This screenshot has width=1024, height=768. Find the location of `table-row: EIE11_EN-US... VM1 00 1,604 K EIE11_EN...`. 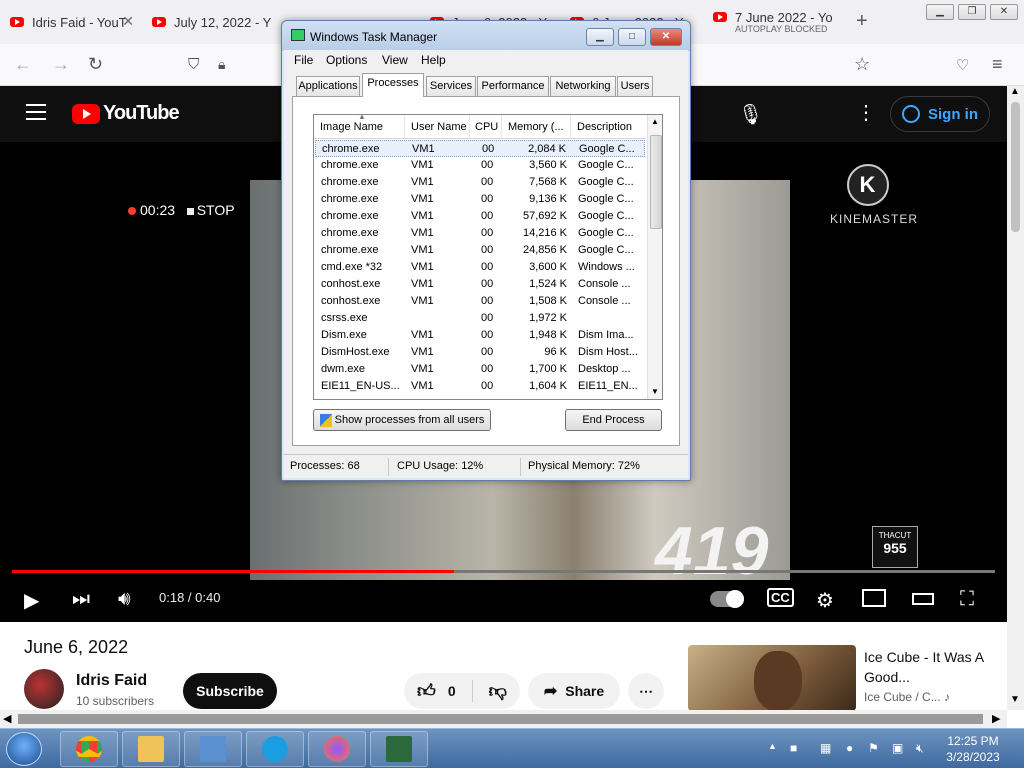

table-row: EIE11_EN-US... VM1 00 1,604 K EIE11_EN... is located at coordinates (480, 386).